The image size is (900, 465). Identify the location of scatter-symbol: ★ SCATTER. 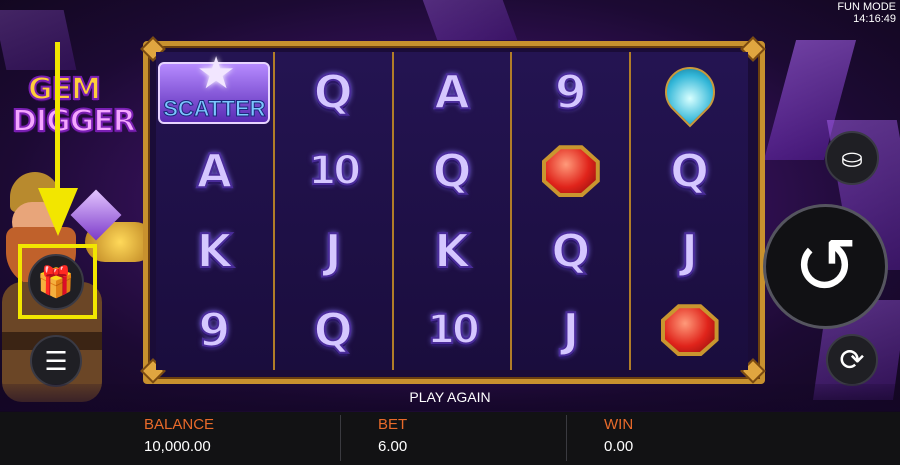
(214, 88).